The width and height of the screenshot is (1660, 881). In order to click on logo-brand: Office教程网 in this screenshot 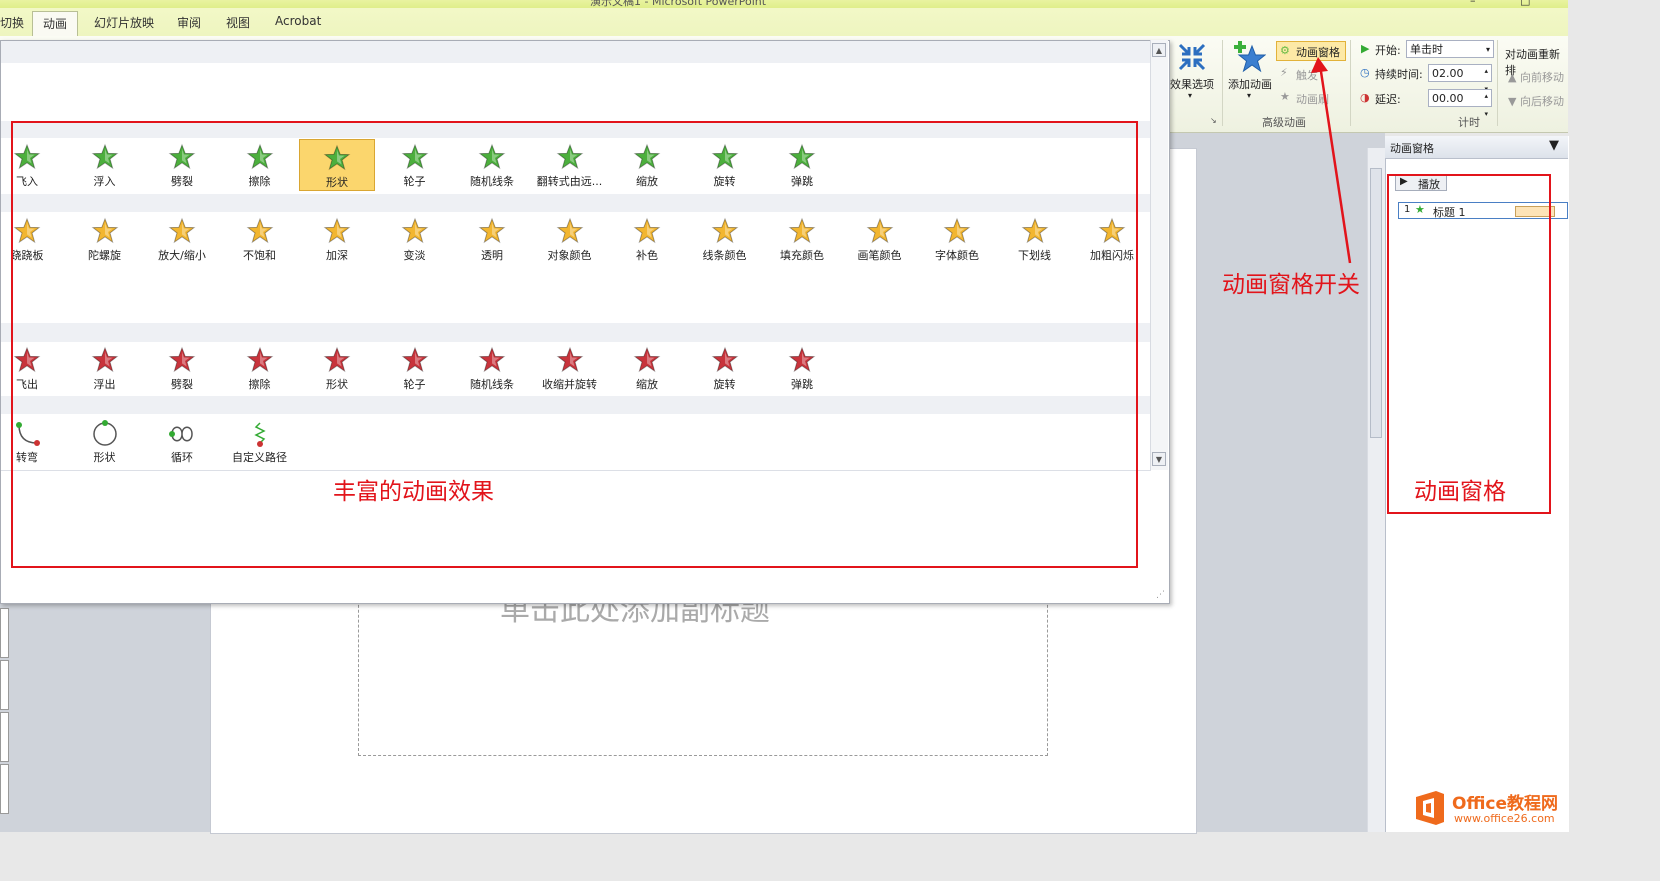, I will do `click(1505, 804)`.